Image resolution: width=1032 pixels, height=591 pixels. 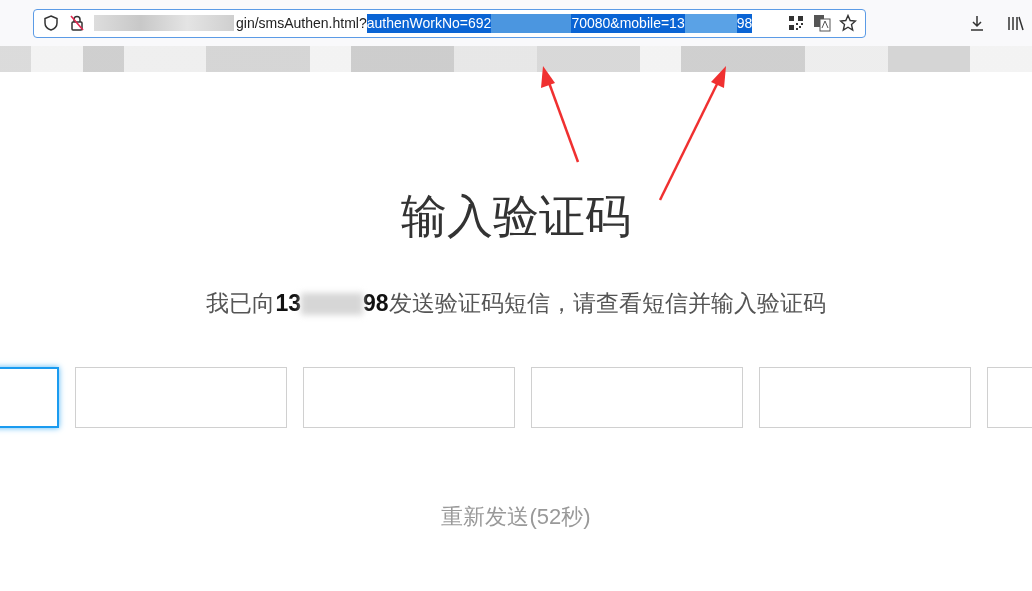 I want to click on download-icon, so click(x=977, y=23).